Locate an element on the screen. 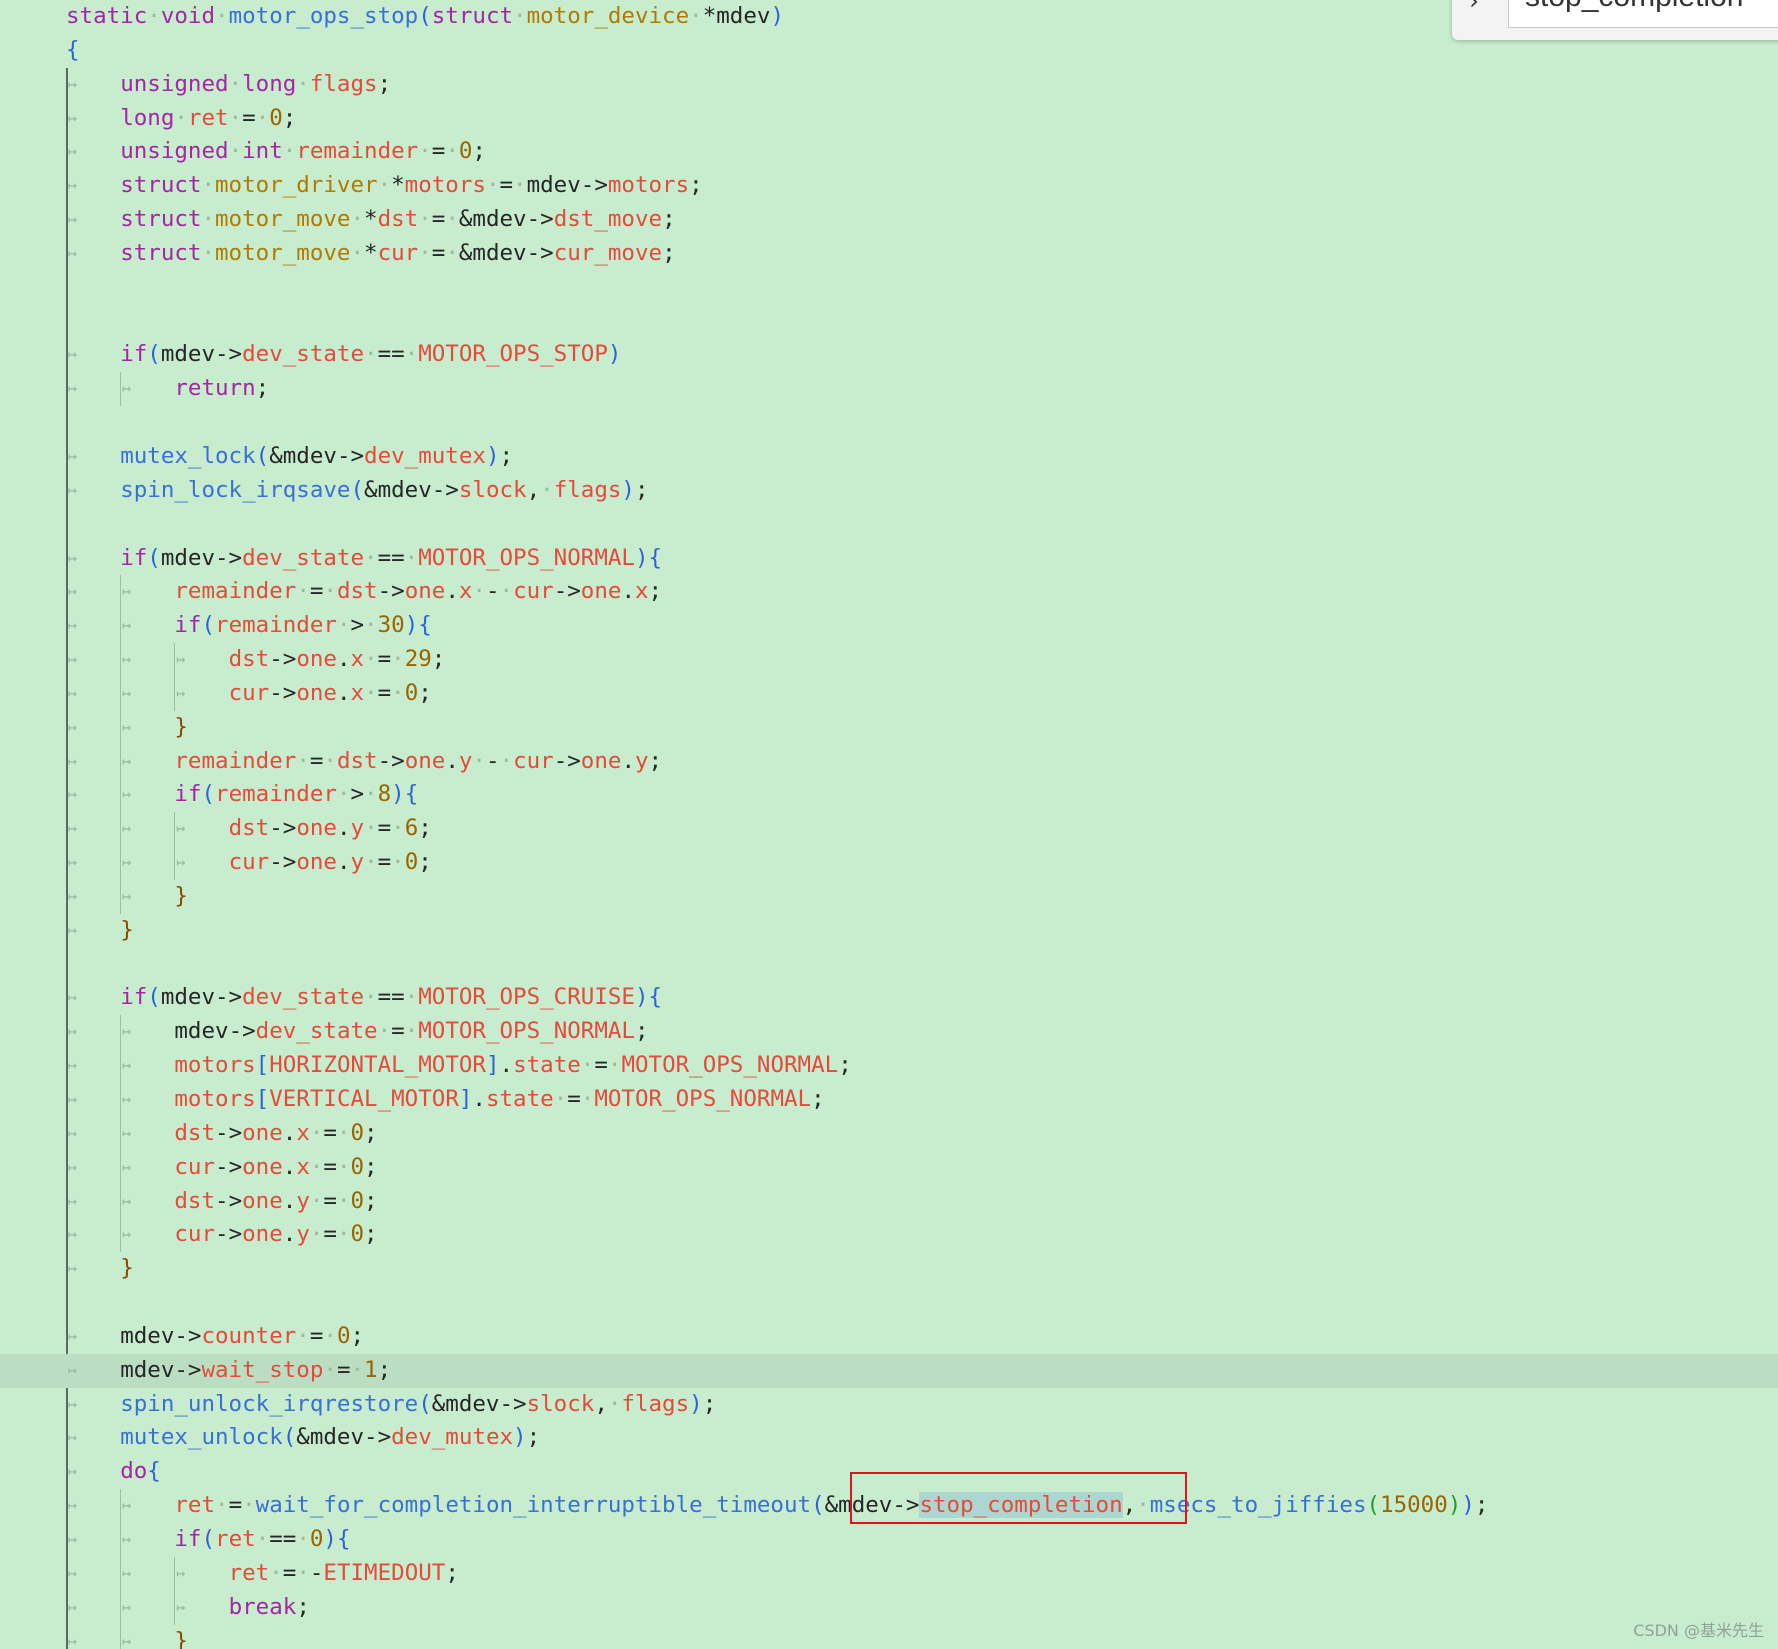  code-line: ↦ ↦ ↦ cur->one.y·=·0; is located at coordinates (889, 863).